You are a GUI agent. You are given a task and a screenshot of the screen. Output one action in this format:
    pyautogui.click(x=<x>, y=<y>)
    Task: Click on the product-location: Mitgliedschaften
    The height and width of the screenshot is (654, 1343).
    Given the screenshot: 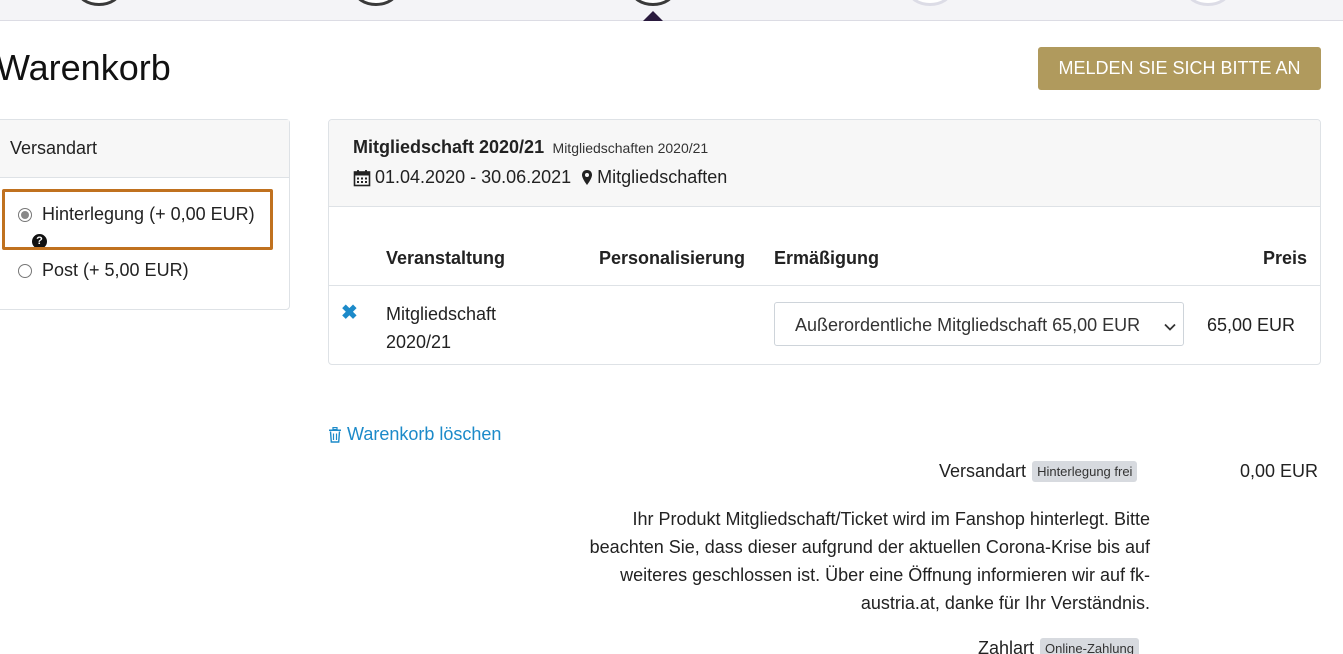 What is the action you would take?
    pyautogui.click(x=662, y=177)
    